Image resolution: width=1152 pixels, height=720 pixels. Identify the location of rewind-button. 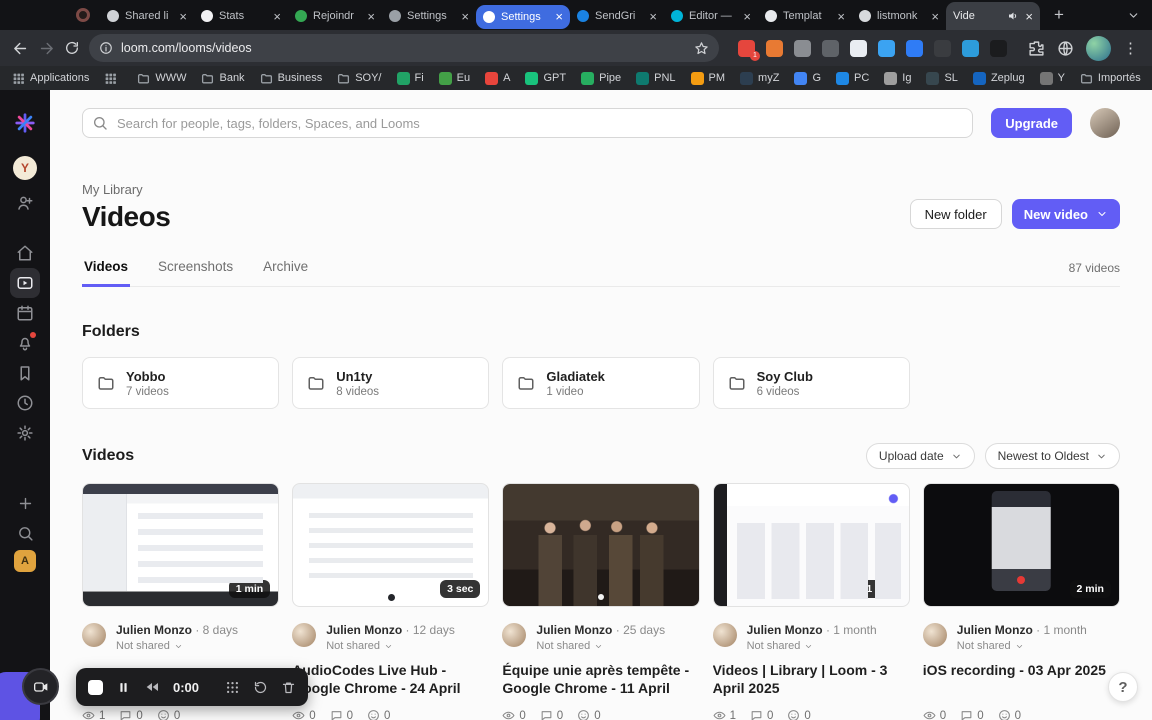
(152, 687).